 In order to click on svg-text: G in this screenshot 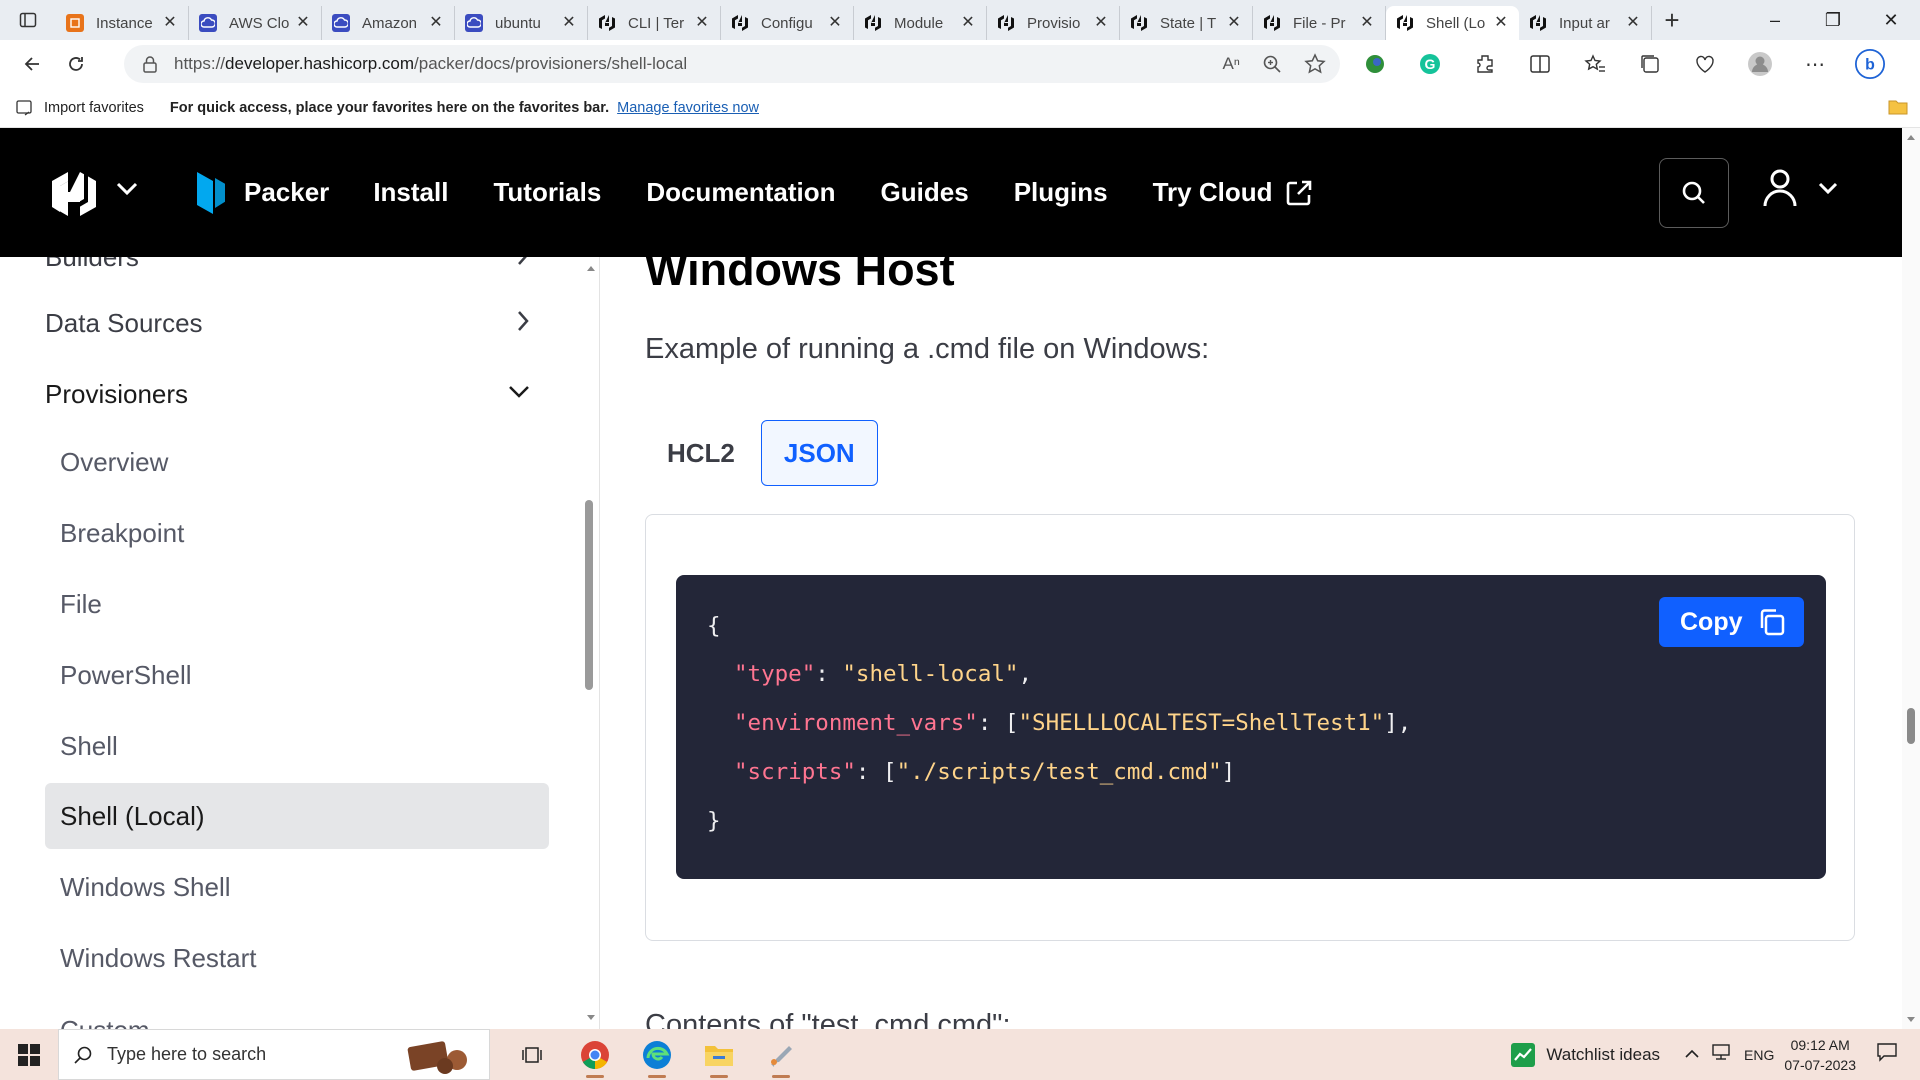, I will do `click(1430, 64)`.